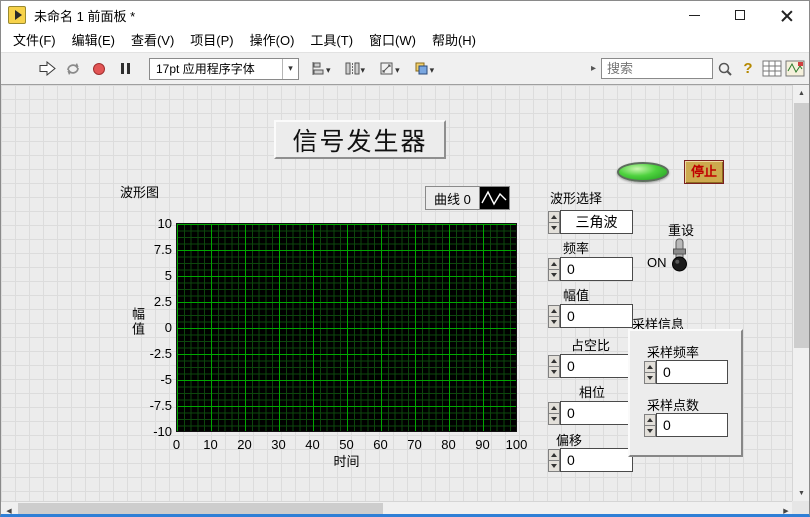 The image size is (810, 517). What do you see at coordinates (482, 444) in the screenshot?
I see `x-tick-label: 90` at bounding box center [482, 444].